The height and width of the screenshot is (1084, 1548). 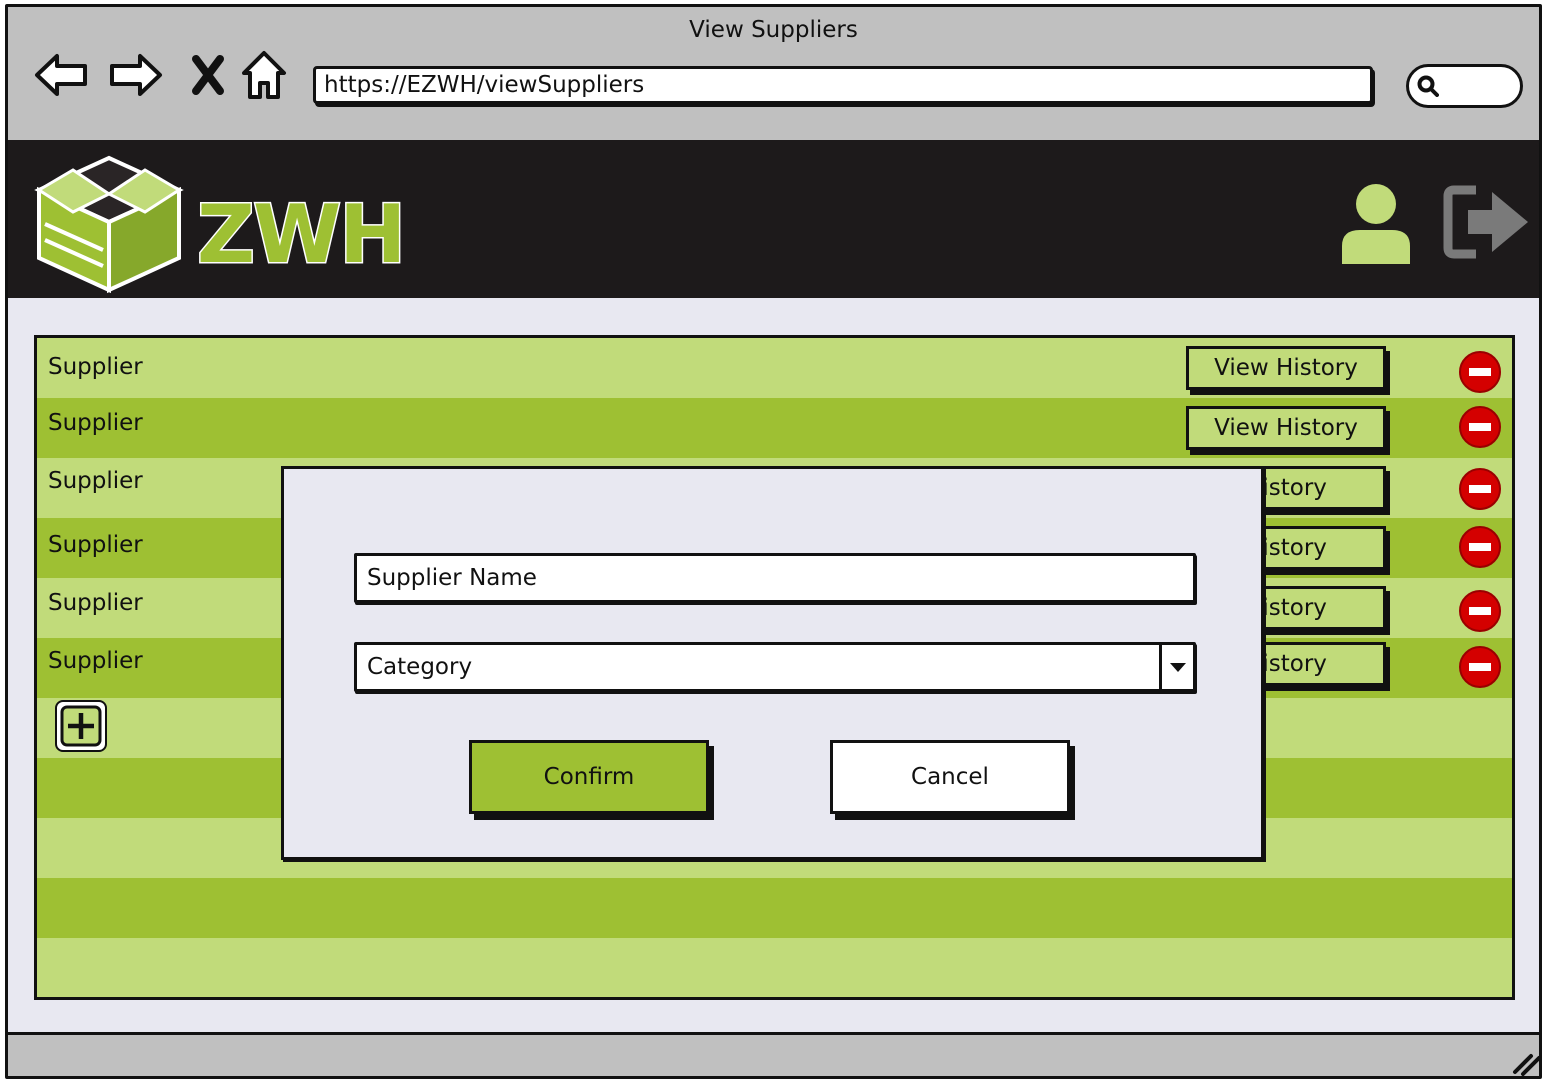 I want to click on supplier-name-field: Supplier Name, so click(x=775, y=578).